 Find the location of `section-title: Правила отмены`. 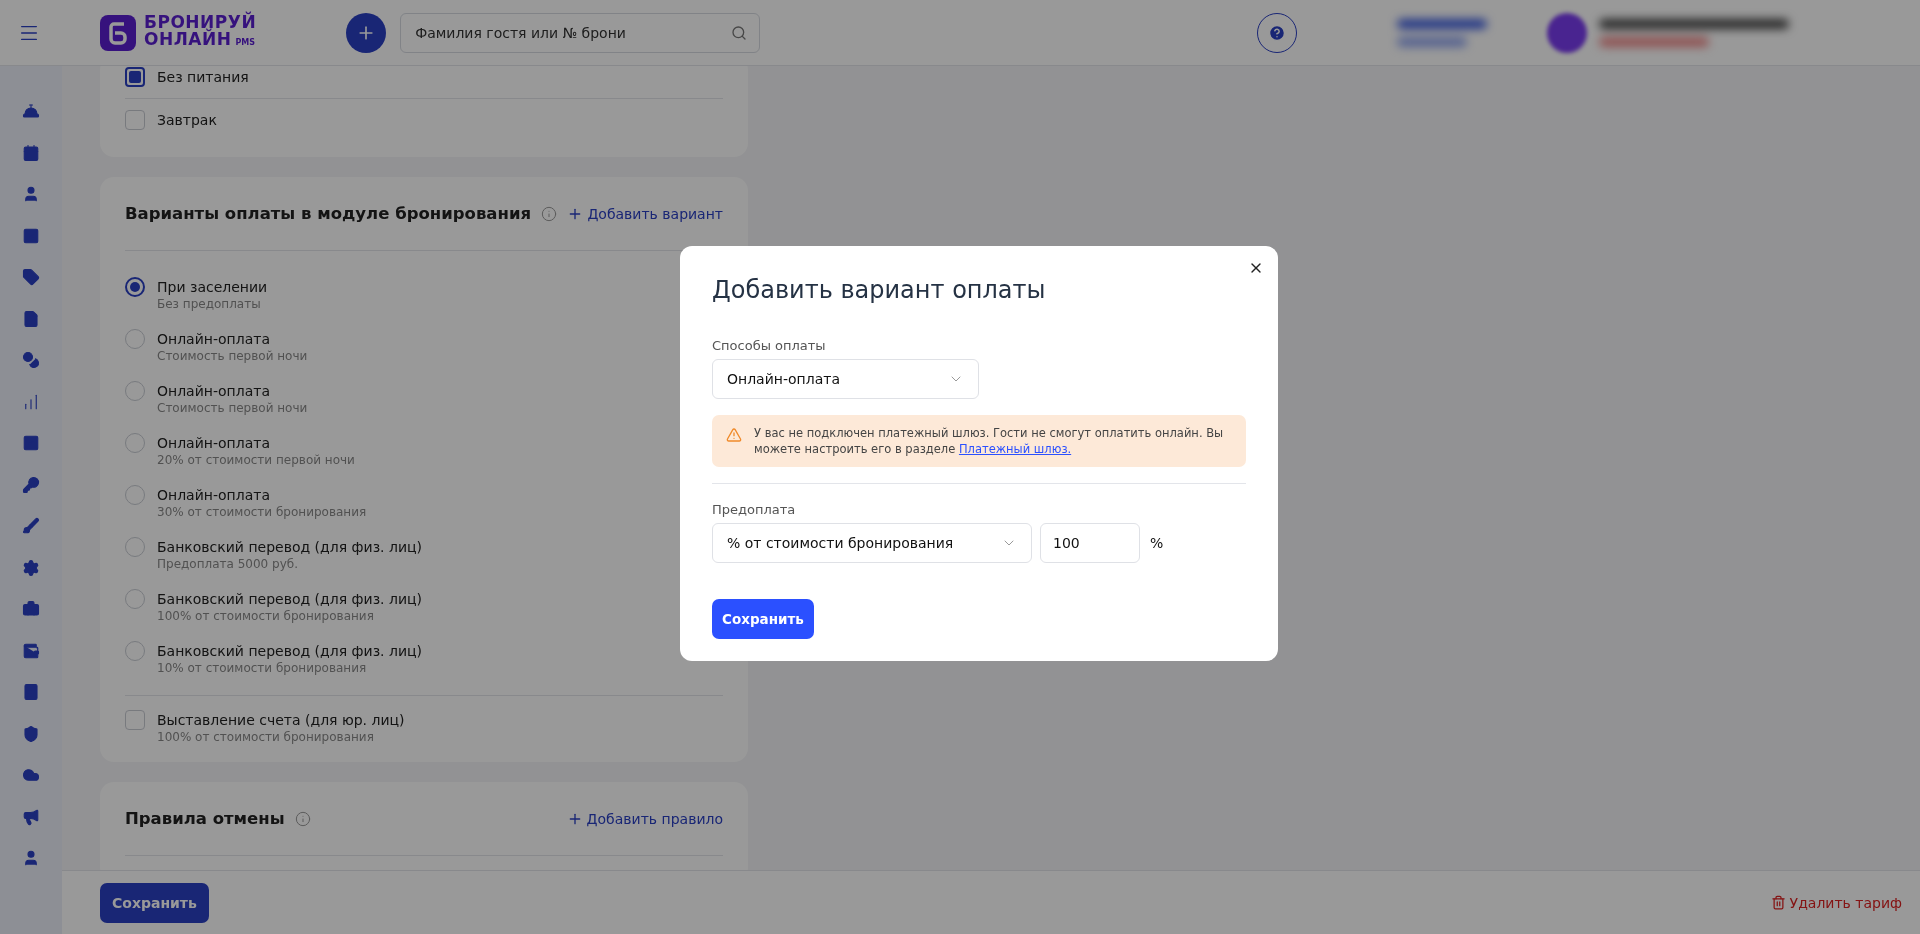

section-title: Правила отмены is located at coordinates (205, 818).